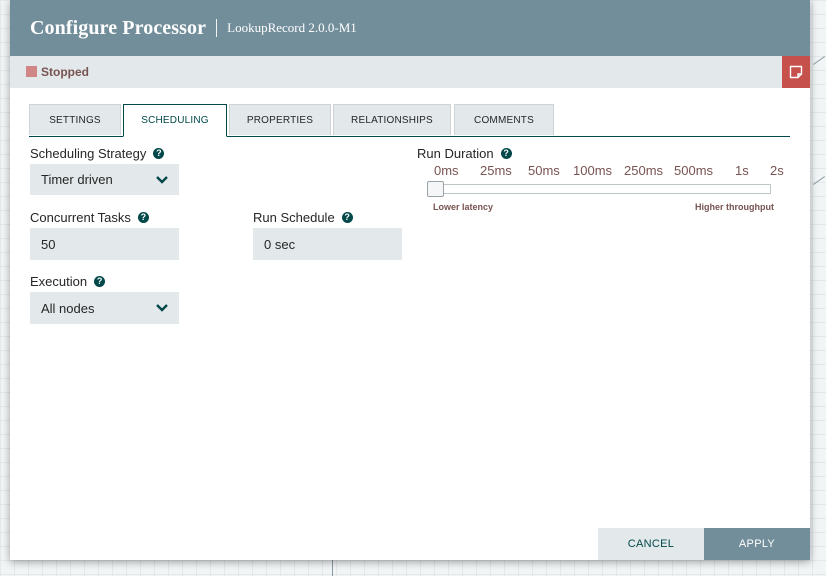 The width and height of the screenshot is (826, 576). I want to click on execution-select: All nodes, so click(104, 308).